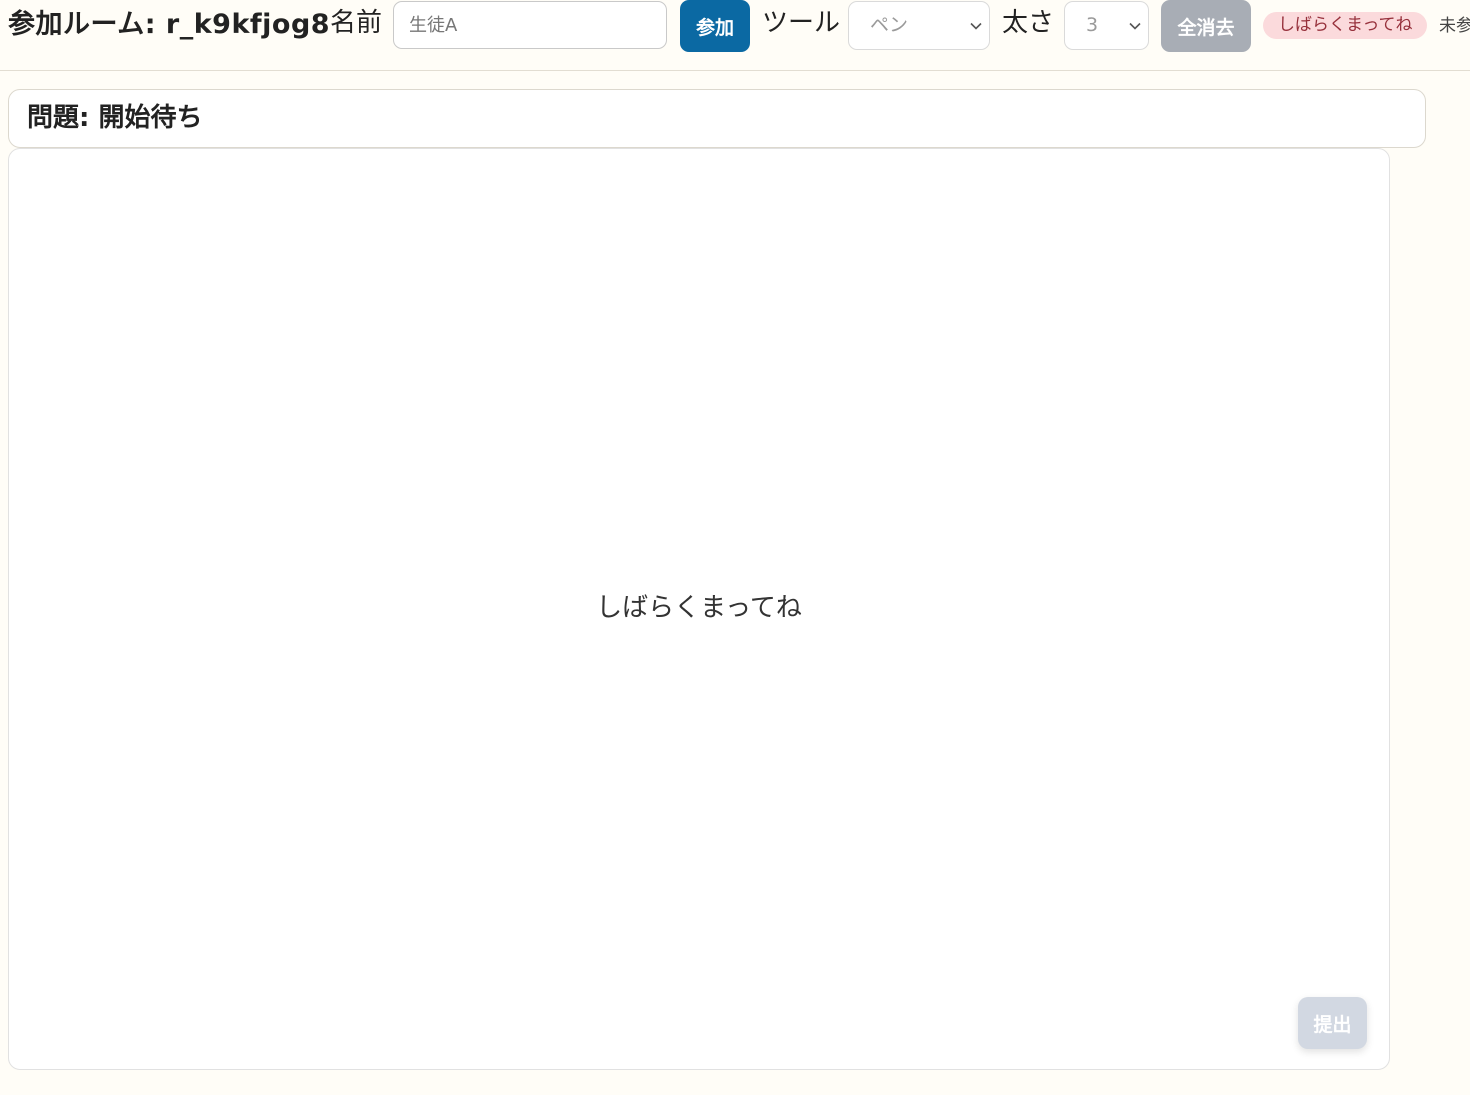  Describe the element at coordinates (1028, 23) in the screenshot. I see `width-label: 太さ` at that location.